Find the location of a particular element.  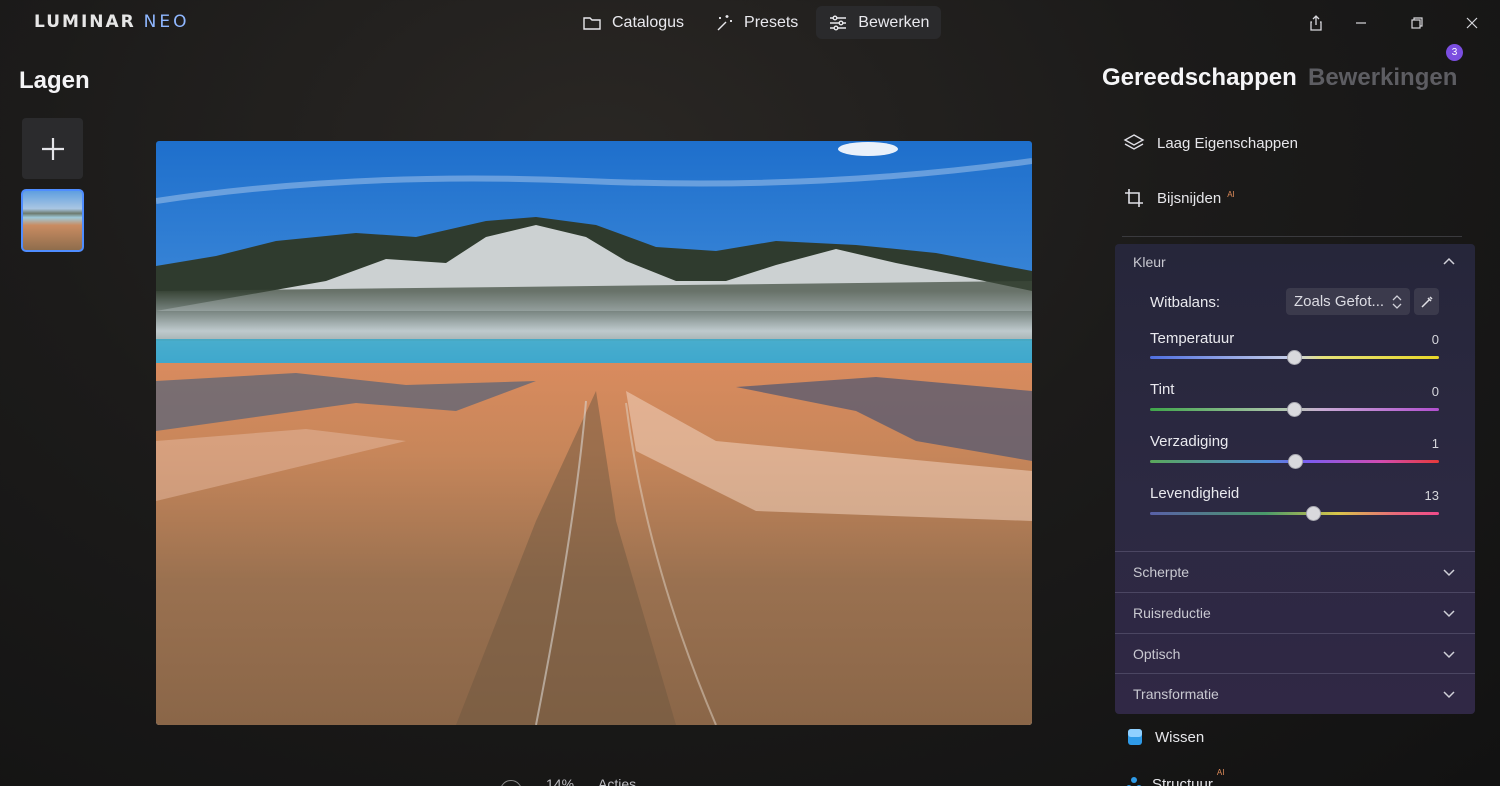

share-button is located at coordinates (1316, 23).